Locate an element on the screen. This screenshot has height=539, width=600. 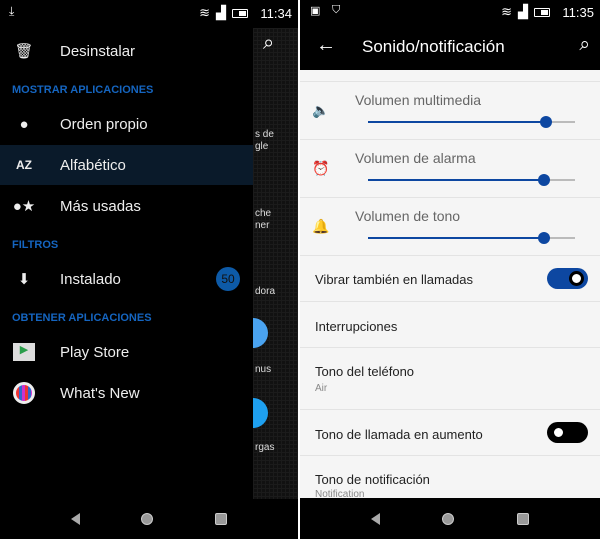
bell-icon: 🔔 is located at coordinates (321, 226).